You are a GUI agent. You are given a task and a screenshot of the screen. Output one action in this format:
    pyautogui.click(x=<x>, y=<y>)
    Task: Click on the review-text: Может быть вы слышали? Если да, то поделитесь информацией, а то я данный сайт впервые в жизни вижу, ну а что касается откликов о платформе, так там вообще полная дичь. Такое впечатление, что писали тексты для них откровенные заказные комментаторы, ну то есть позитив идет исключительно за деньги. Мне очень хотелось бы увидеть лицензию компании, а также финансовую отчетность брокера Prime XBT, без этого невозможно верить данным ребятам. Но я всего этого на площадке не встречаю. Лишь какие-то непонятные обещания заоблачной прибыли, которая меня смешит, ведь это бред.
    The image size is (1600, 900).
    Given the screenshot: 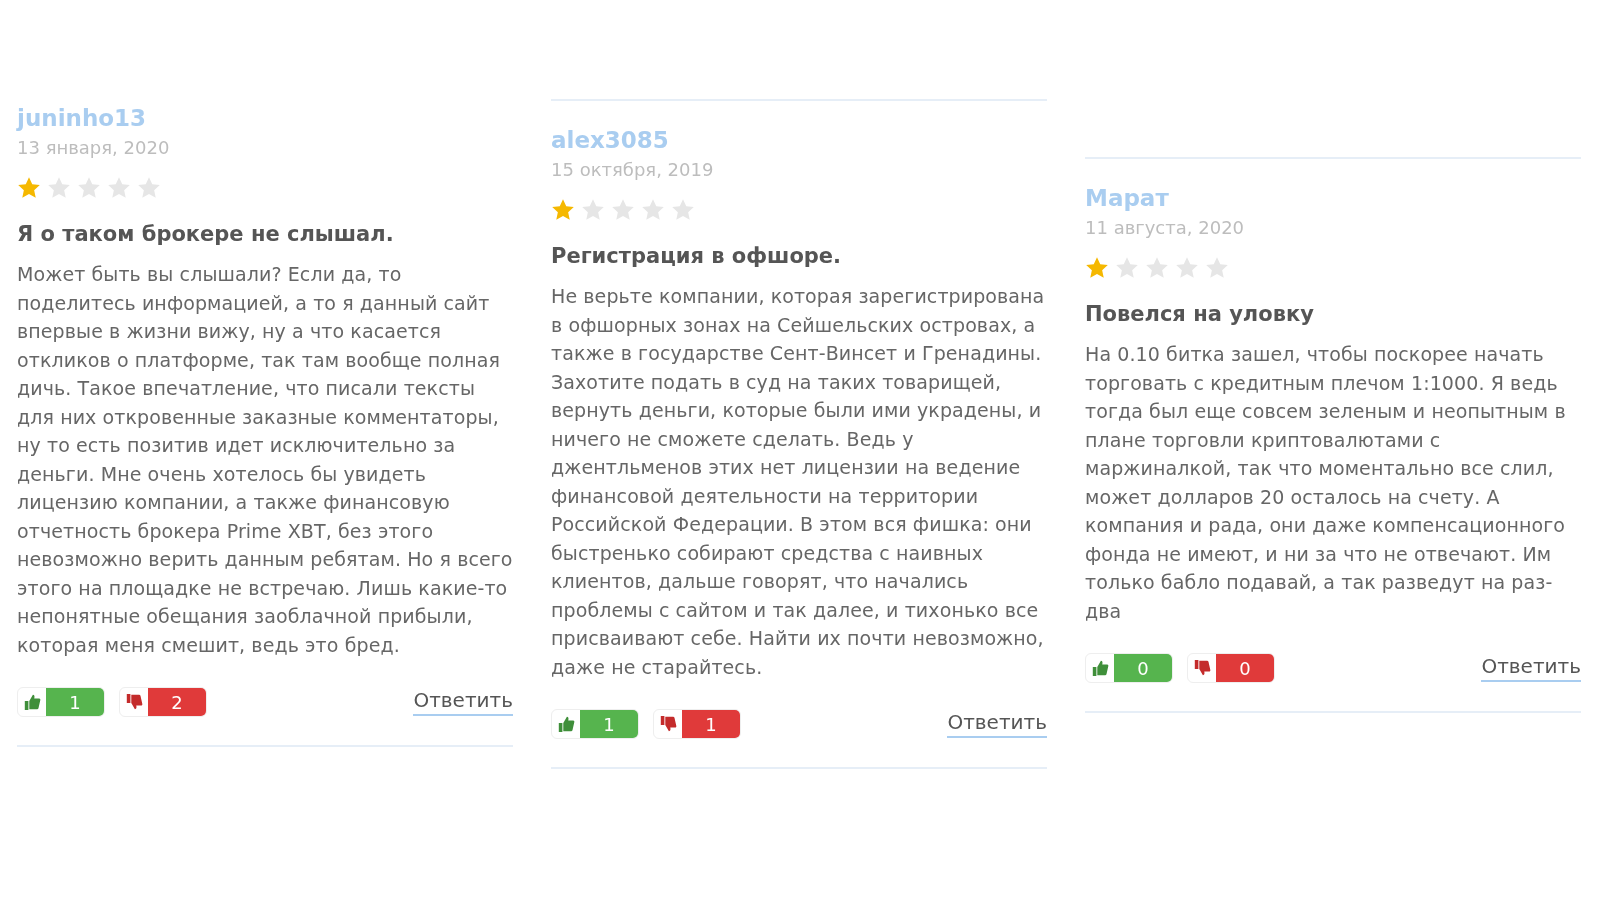 What is the action you would take?
    pyautogui.click(x=265, y=460)
    